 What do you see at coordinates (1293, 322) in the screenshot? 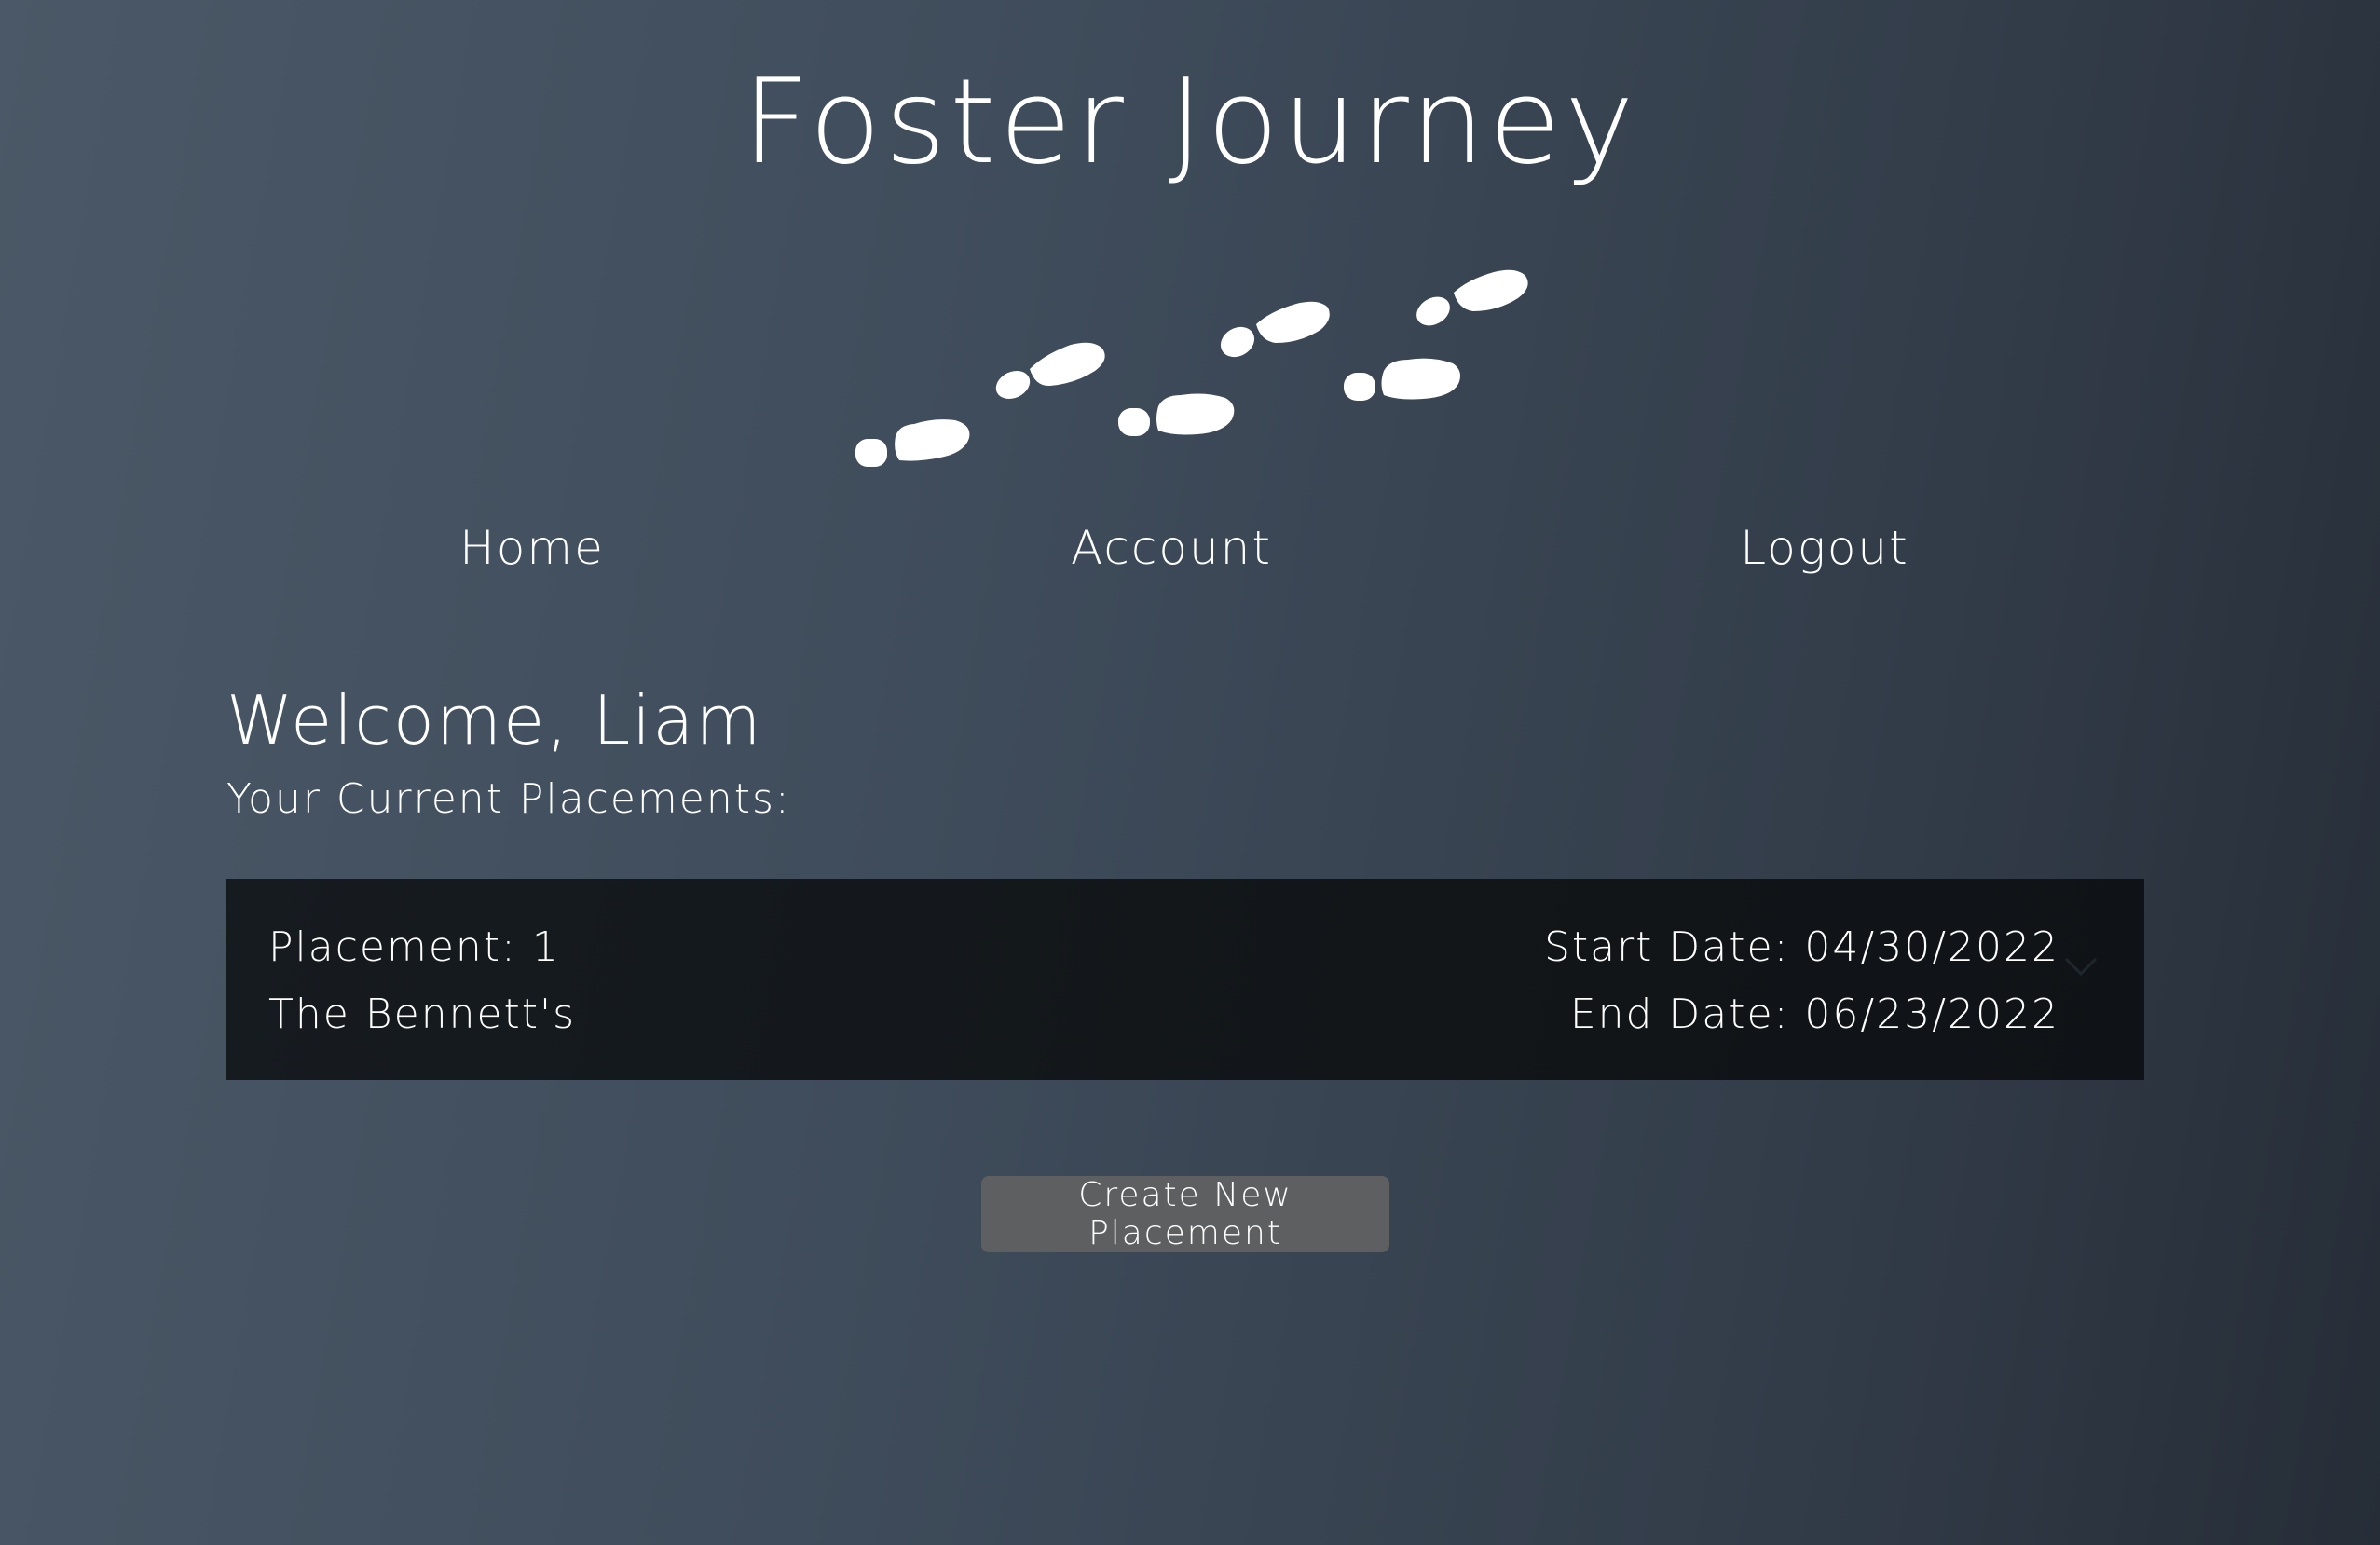
I see `sole-4-icon` at bounding box center [1293, 322].